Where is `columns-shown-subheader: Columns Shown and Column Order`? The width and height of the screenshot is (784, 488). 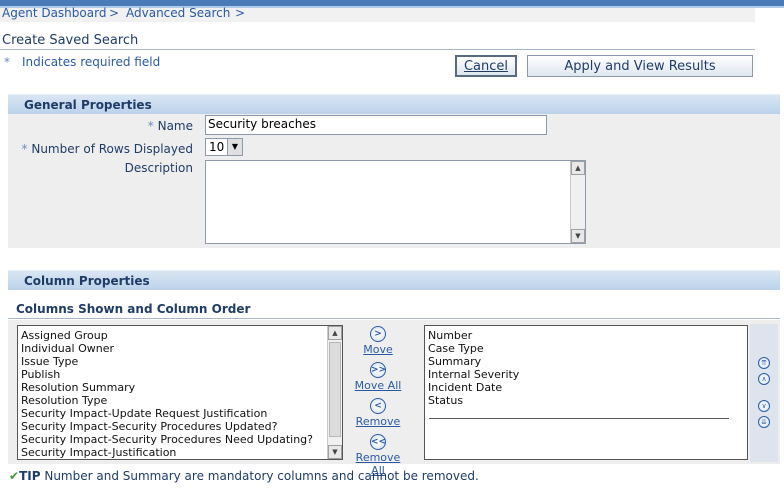
columns-shown-subheader: Columns Shown and Column Order is located at coordinates (133, 309).